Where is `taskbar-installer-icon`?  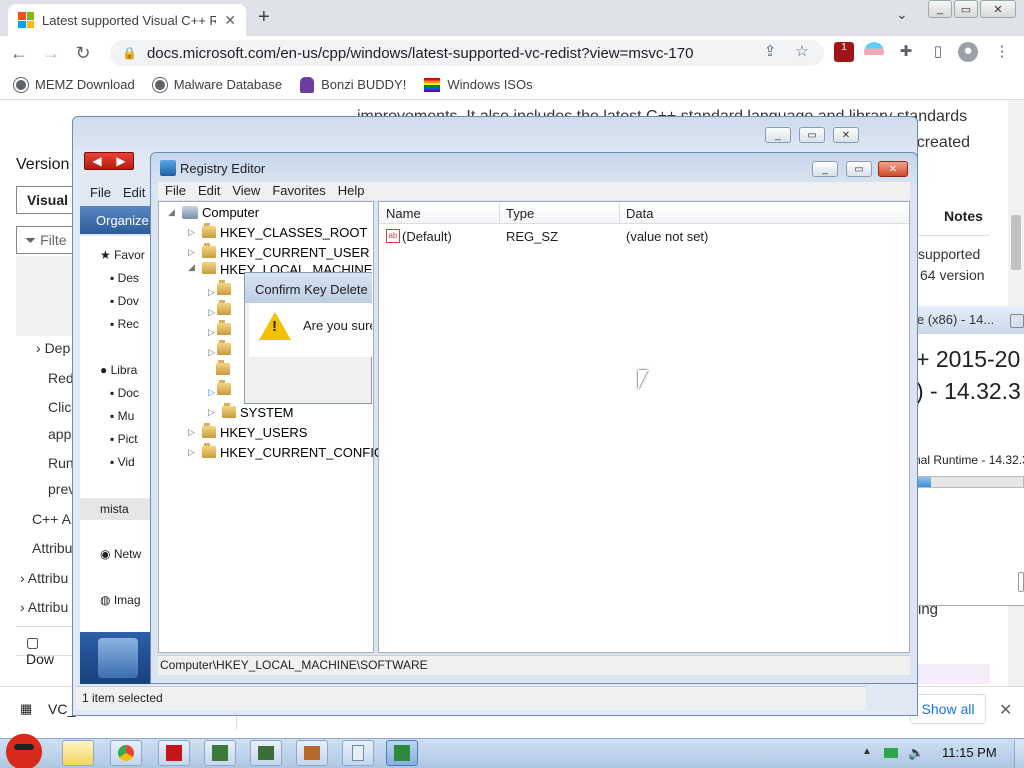 taskbar-installer-icon is located at coordinates (220, 753).